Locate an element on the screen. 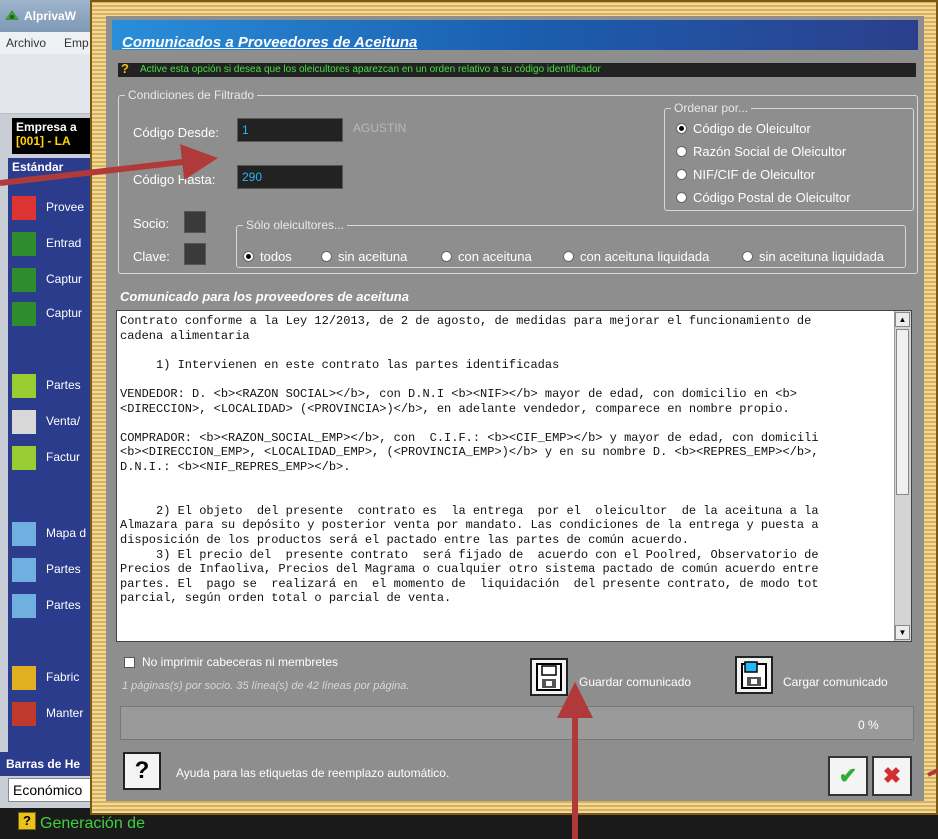 This screenshot has width=938, height=839. arrow-icon is located at coordinates (24, 208).